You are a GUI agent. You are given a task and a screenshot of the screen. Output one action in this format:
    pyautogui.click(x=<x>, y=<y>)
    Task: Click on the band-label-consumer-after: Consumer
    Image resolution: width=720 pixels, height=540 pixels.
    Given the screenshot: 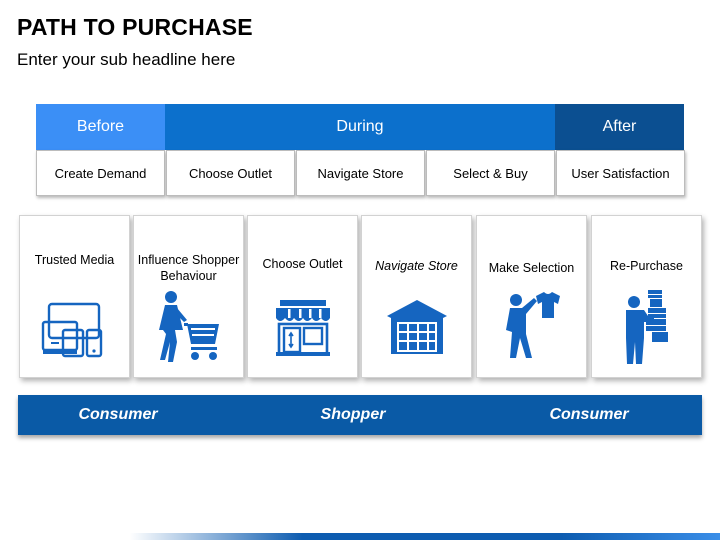 What is the action you would take?
    pyautogui.click(x=589, y=414)
    